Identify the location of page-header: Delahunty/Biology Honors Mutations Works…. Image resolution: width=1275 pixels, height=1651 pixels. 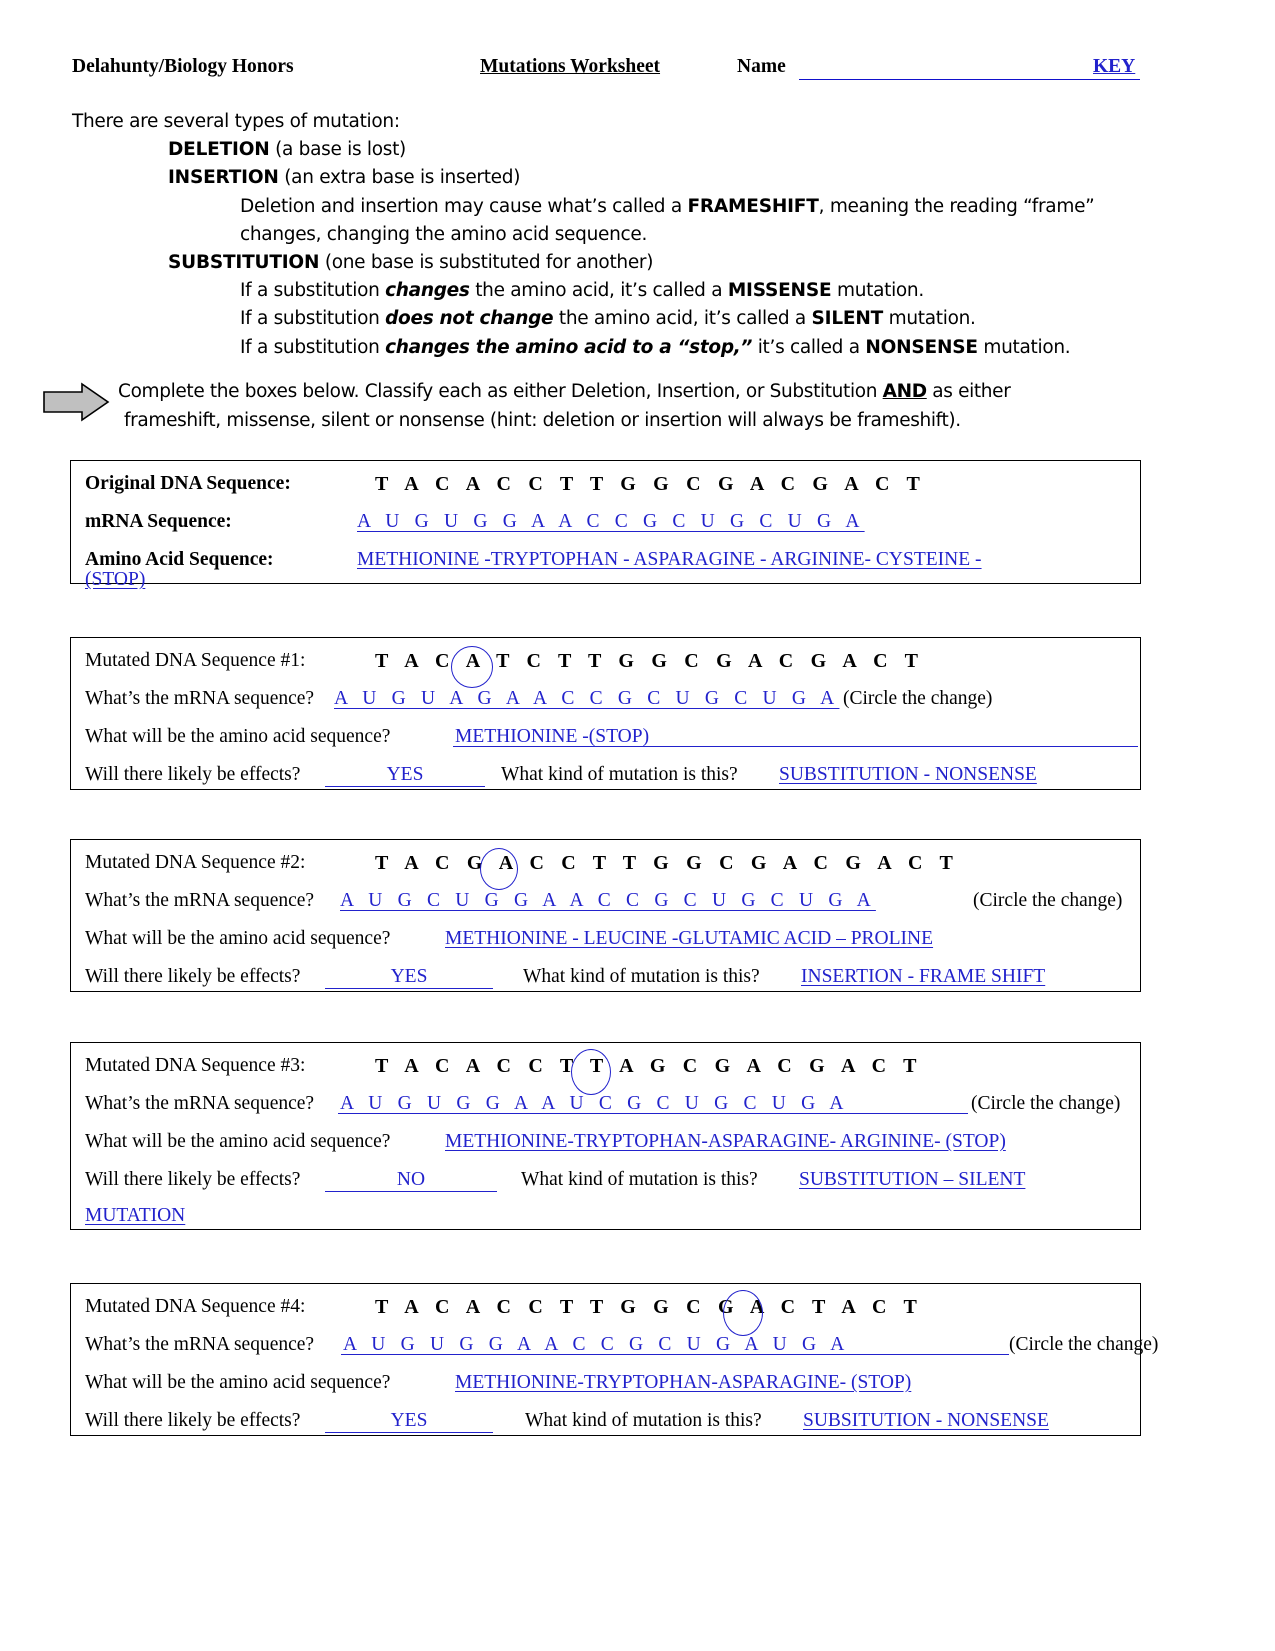
(607, 71).